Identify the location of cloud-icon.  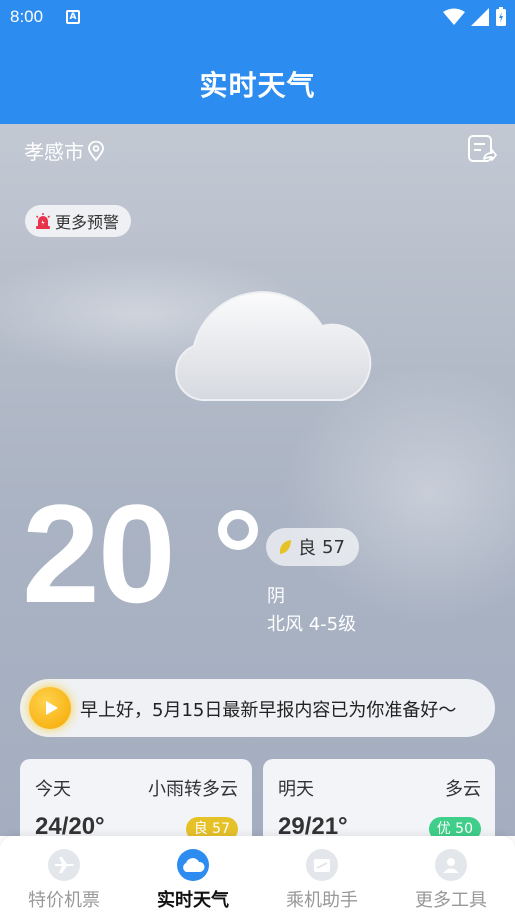
(193, 865).